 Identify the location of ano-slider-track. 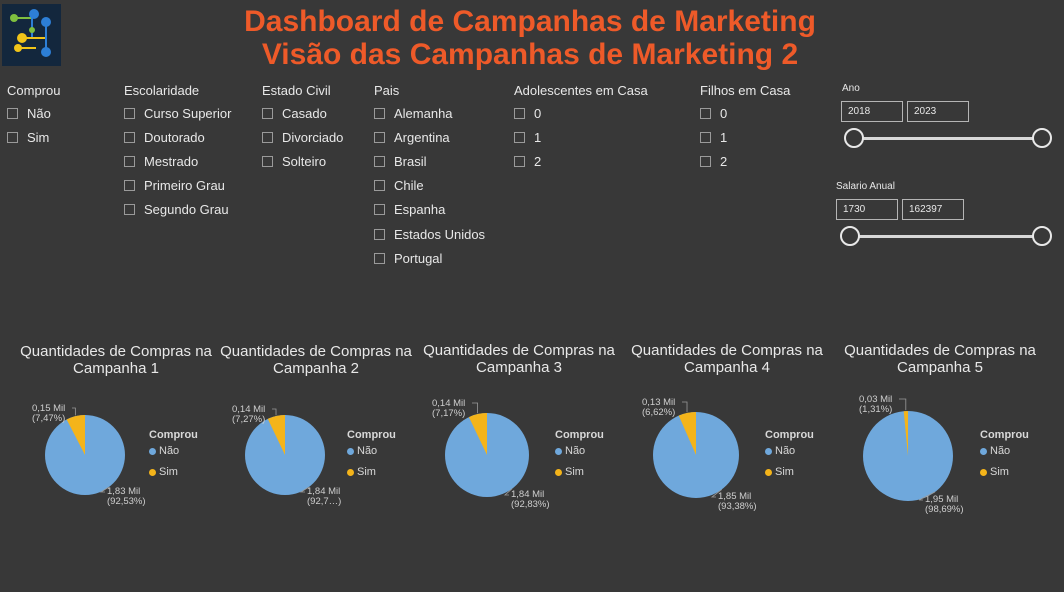
(948, 138).